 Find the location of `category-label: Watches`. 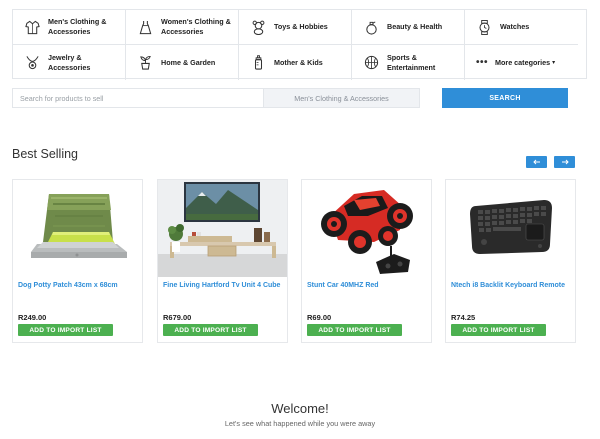

category-label: Watches is located at coordinates (515, 27).